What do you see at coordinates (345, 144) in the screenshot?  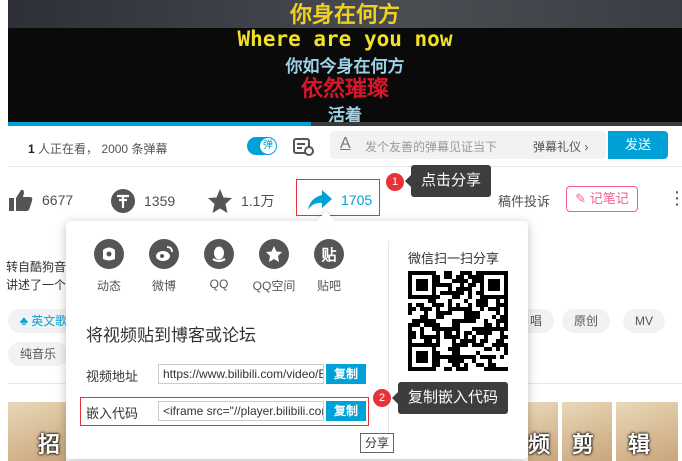 I see `text-style-icon: A` at bounding box center [345, 144].